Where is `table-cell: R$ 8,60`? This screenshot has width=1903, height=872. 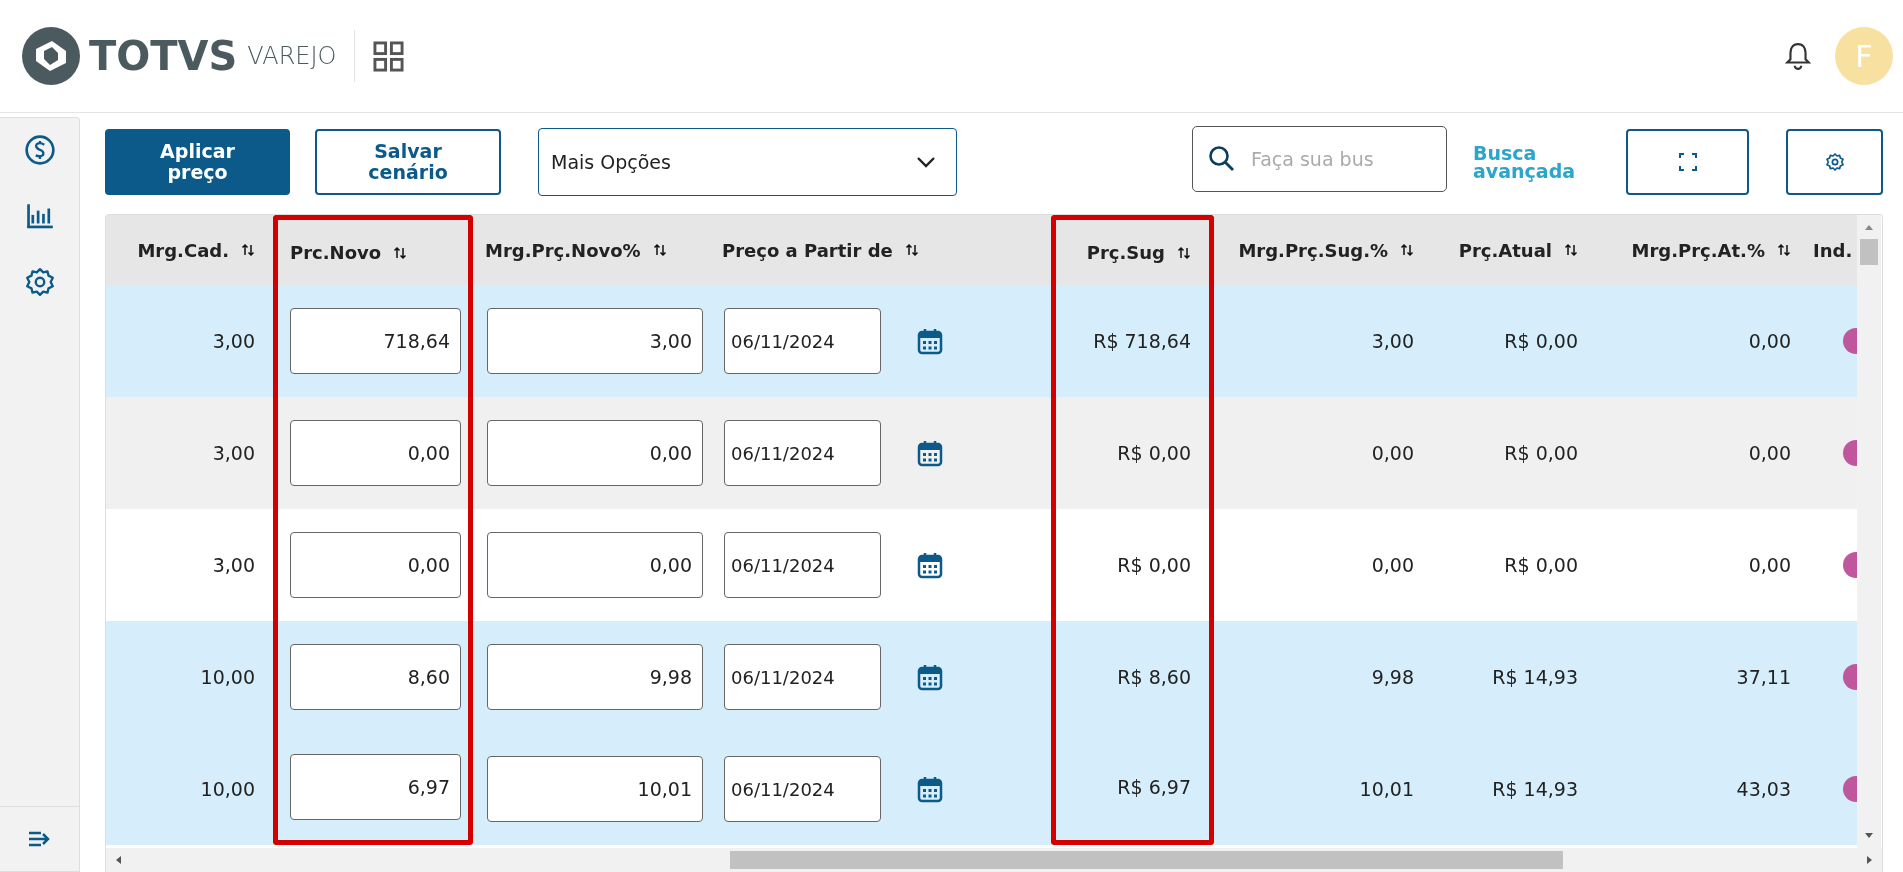
table-cell: R$ 8,60 is located at coordinates (1154, 677).